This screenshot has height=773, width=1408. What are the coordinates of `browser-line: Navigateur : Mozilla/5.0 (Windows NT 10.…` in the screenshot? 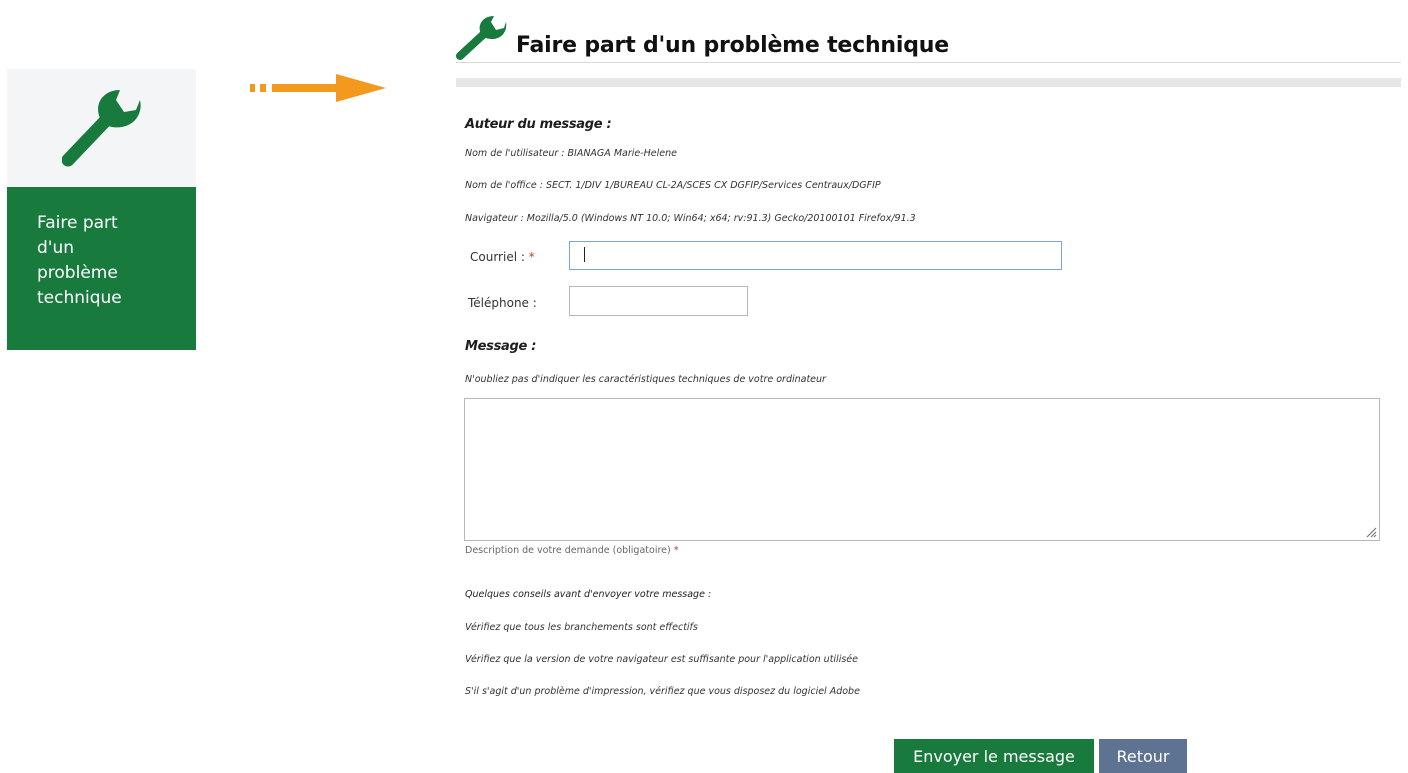 It's located at (690, 218).